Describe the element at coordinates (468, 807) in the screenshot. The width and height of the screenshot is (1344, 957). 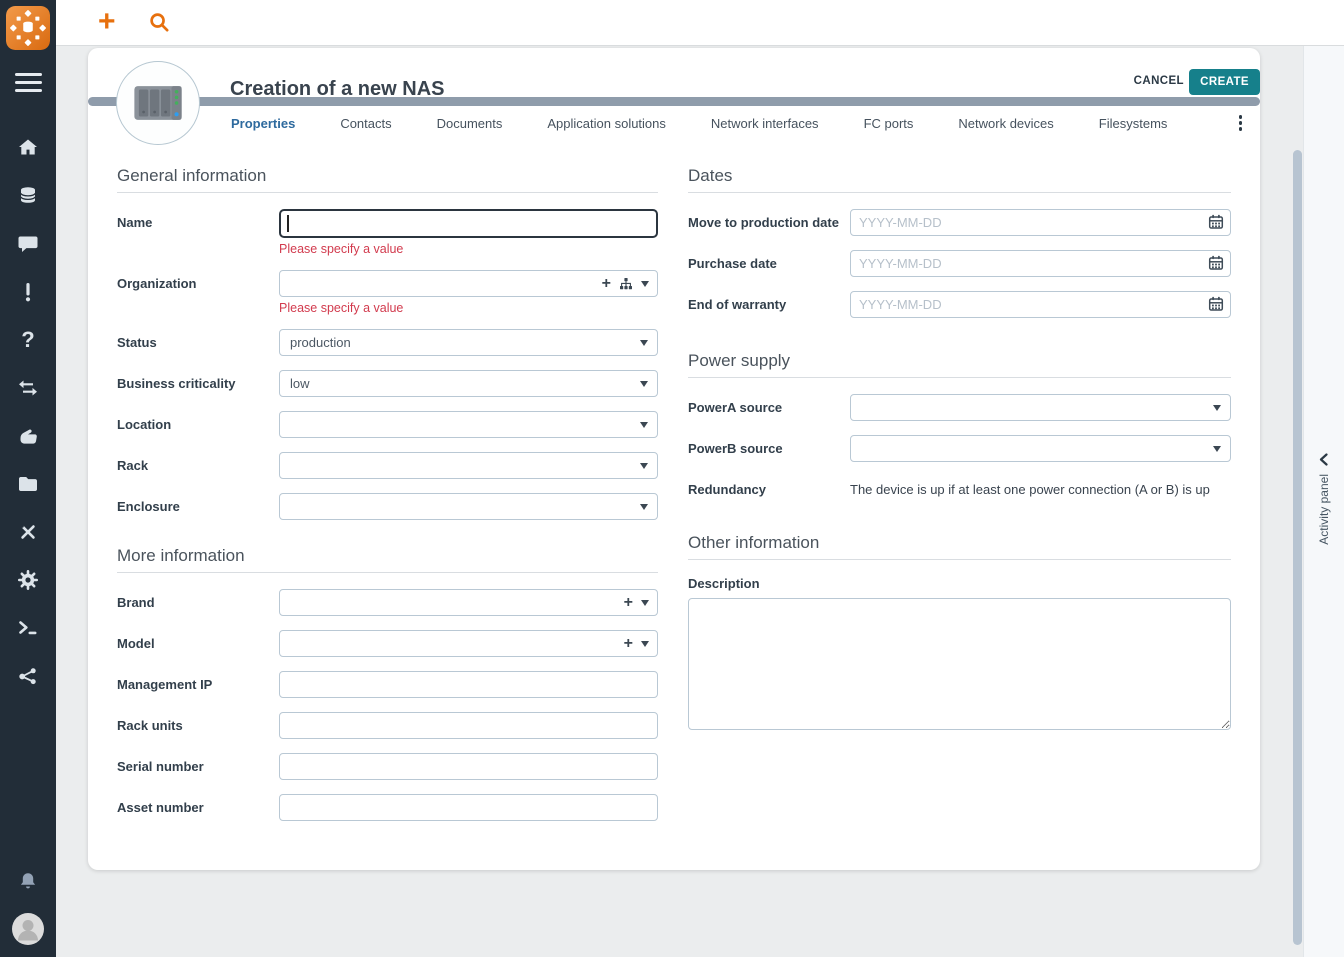
I see `asset-number-input` at that location.